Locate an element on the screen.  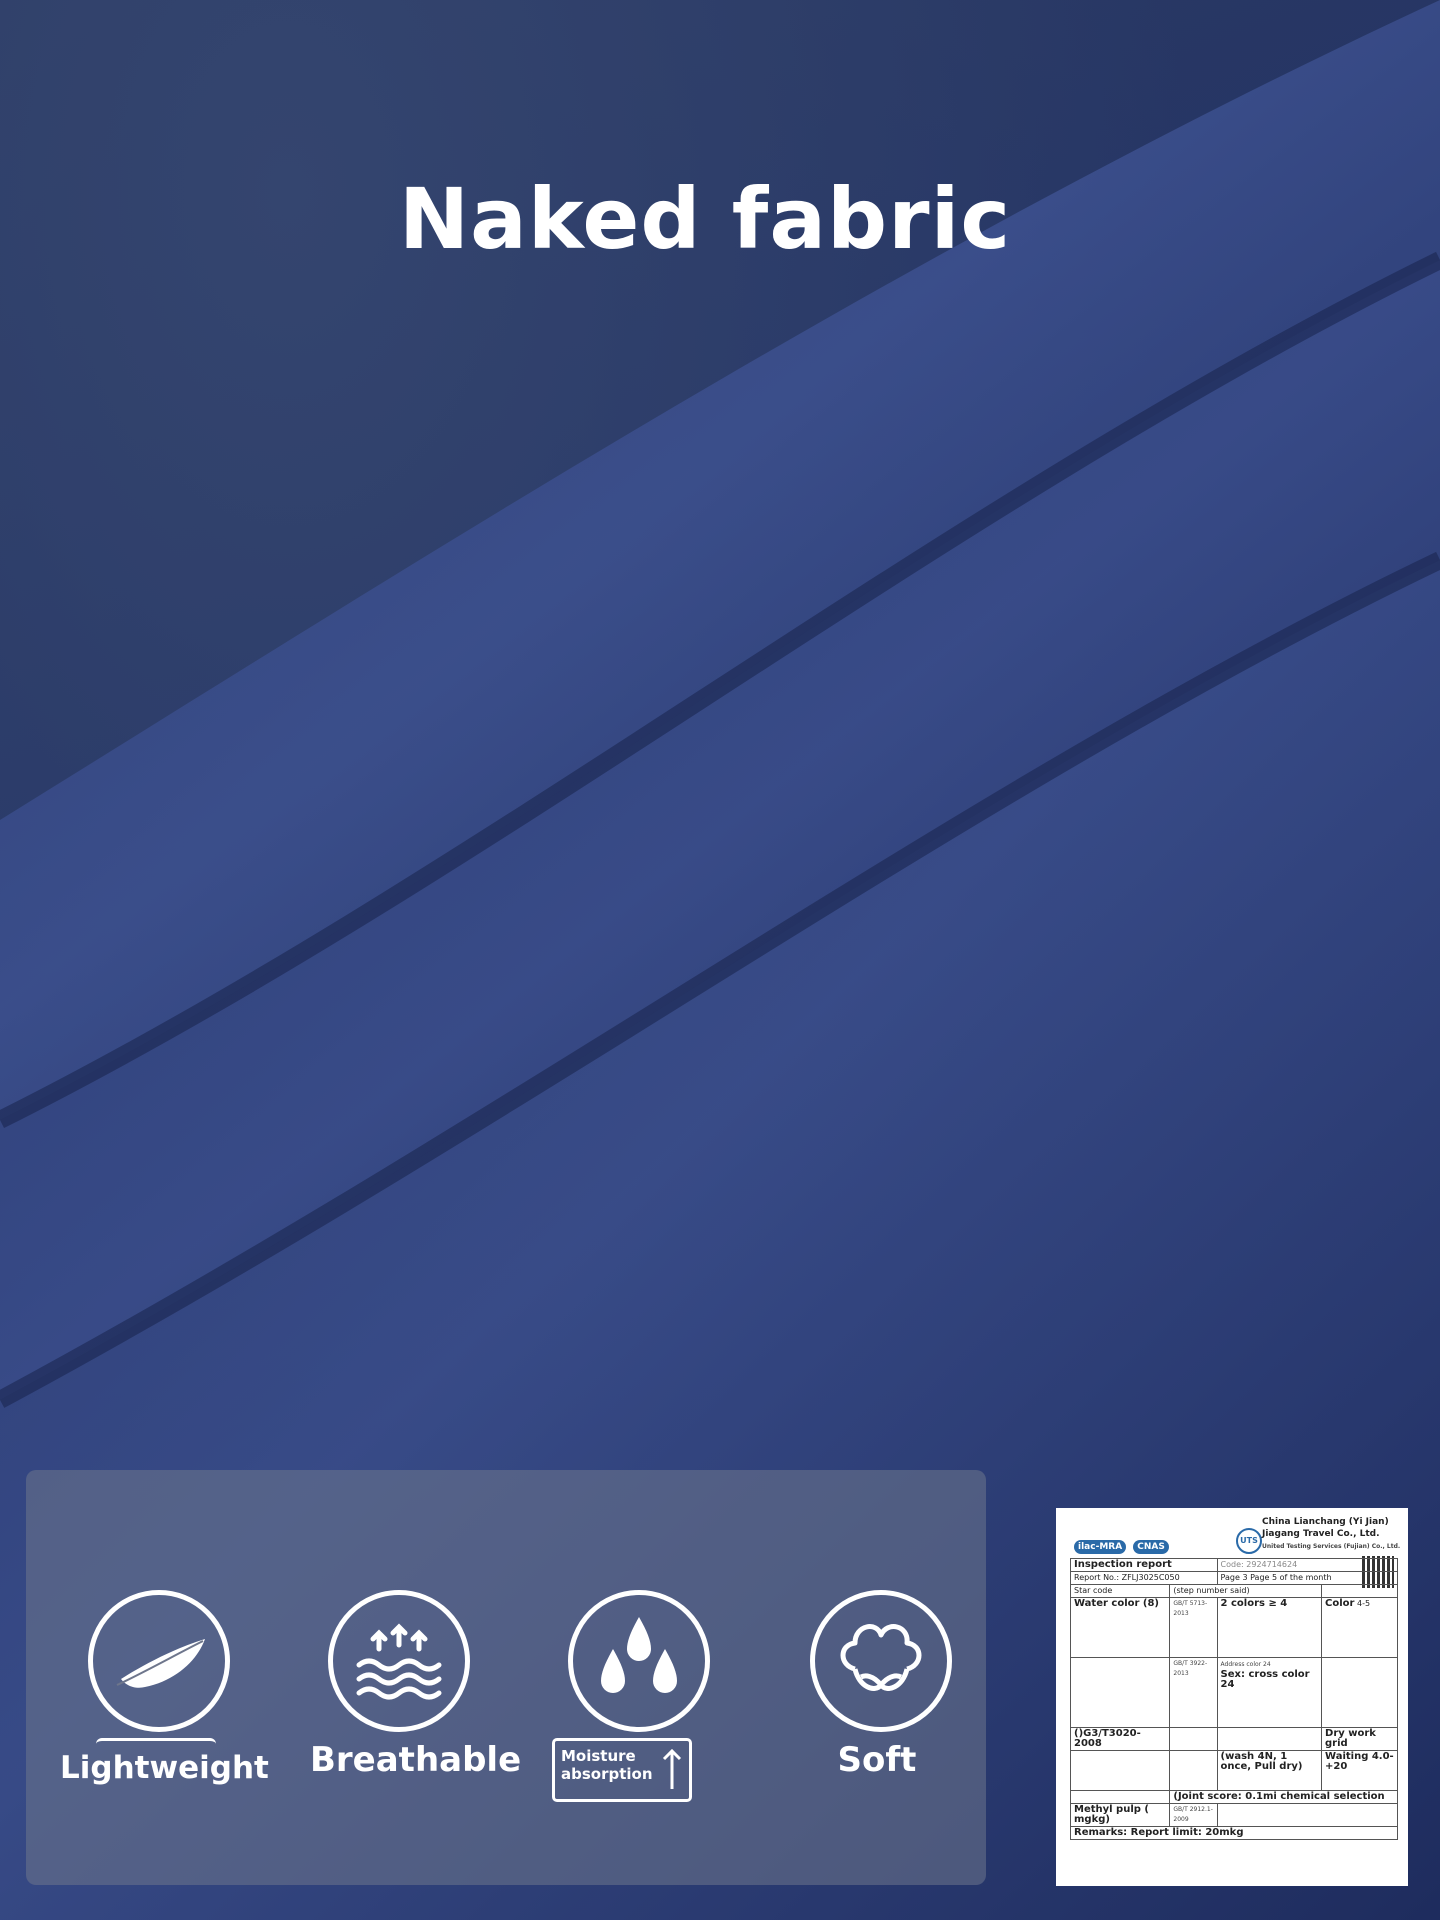
water-drops-icon is located at coordinates (639, 1661).